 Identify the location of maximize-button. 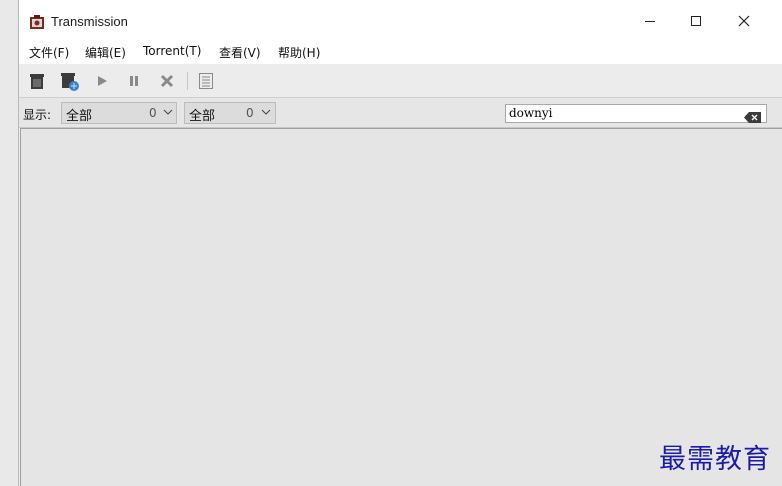
(696, 21).